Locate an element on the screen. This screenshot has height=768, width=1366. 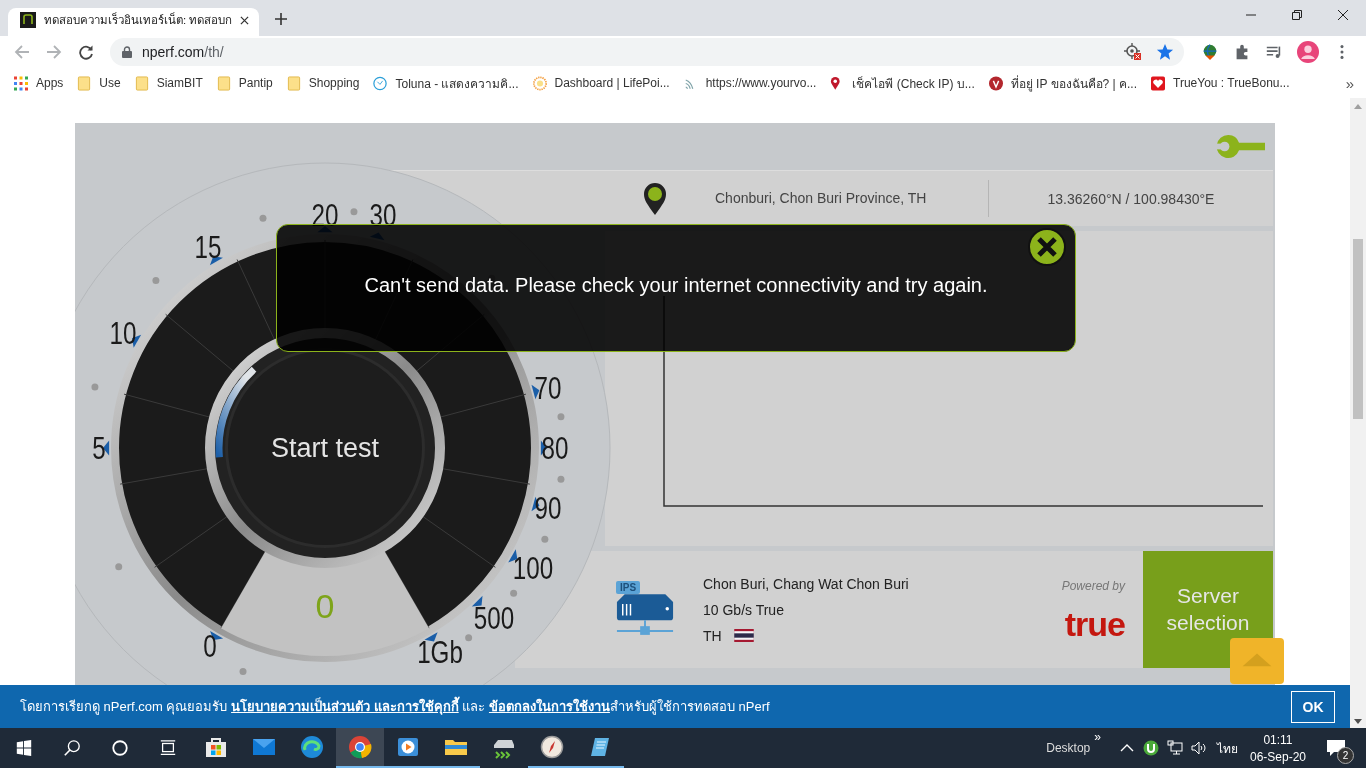
policy-link: ข้อตกลงในการใช้งาน is located at coordinates (549, 706).